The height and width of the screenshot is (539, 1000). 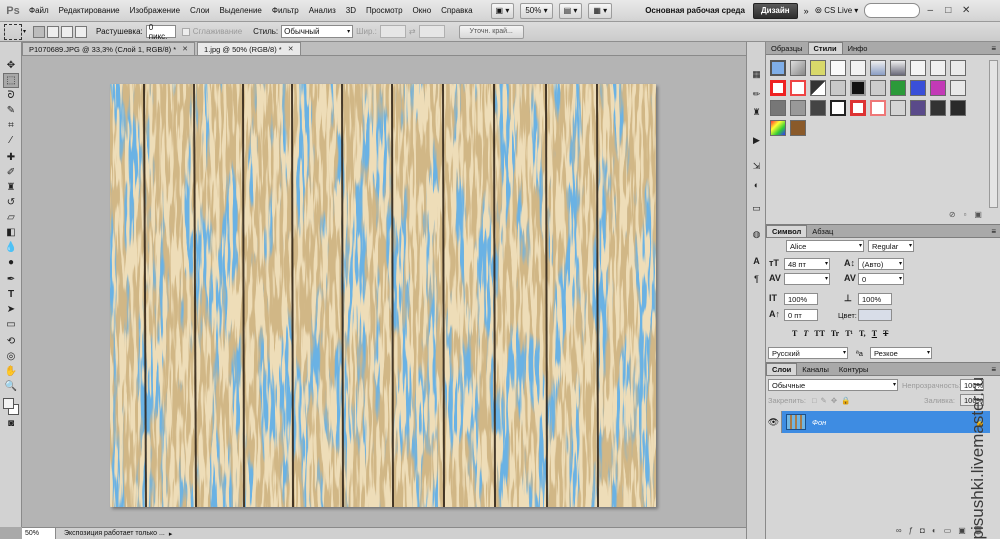 I want to click on faux-bold-button: T, so click(x=794, y=333).